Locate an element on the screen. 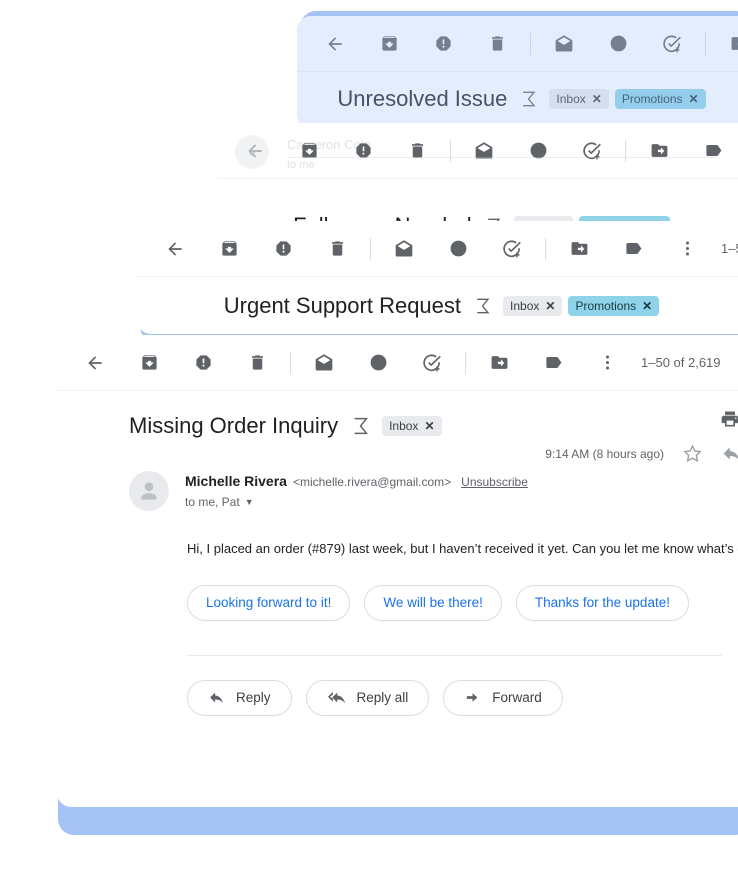 The height and width of the screenshot is (874, 738). smart-reply-button-1: Looking forward to it! is located at coordinates (269, 602).